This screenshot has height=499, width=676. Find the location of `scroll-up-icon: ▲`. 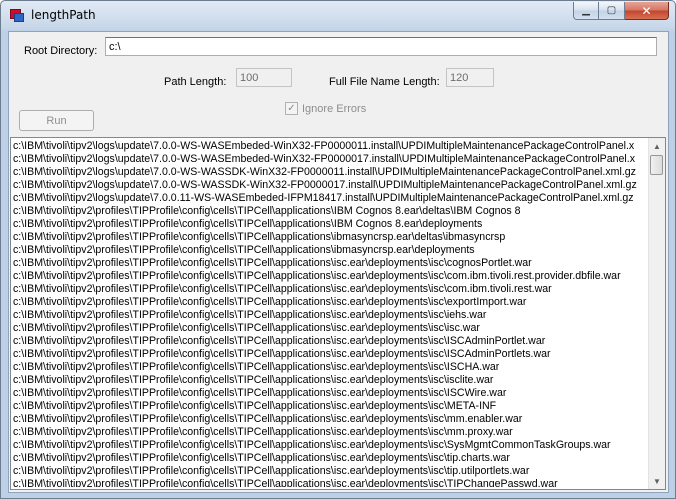

scroll-up-icon: ▲ is located at coordinates (657, 146).